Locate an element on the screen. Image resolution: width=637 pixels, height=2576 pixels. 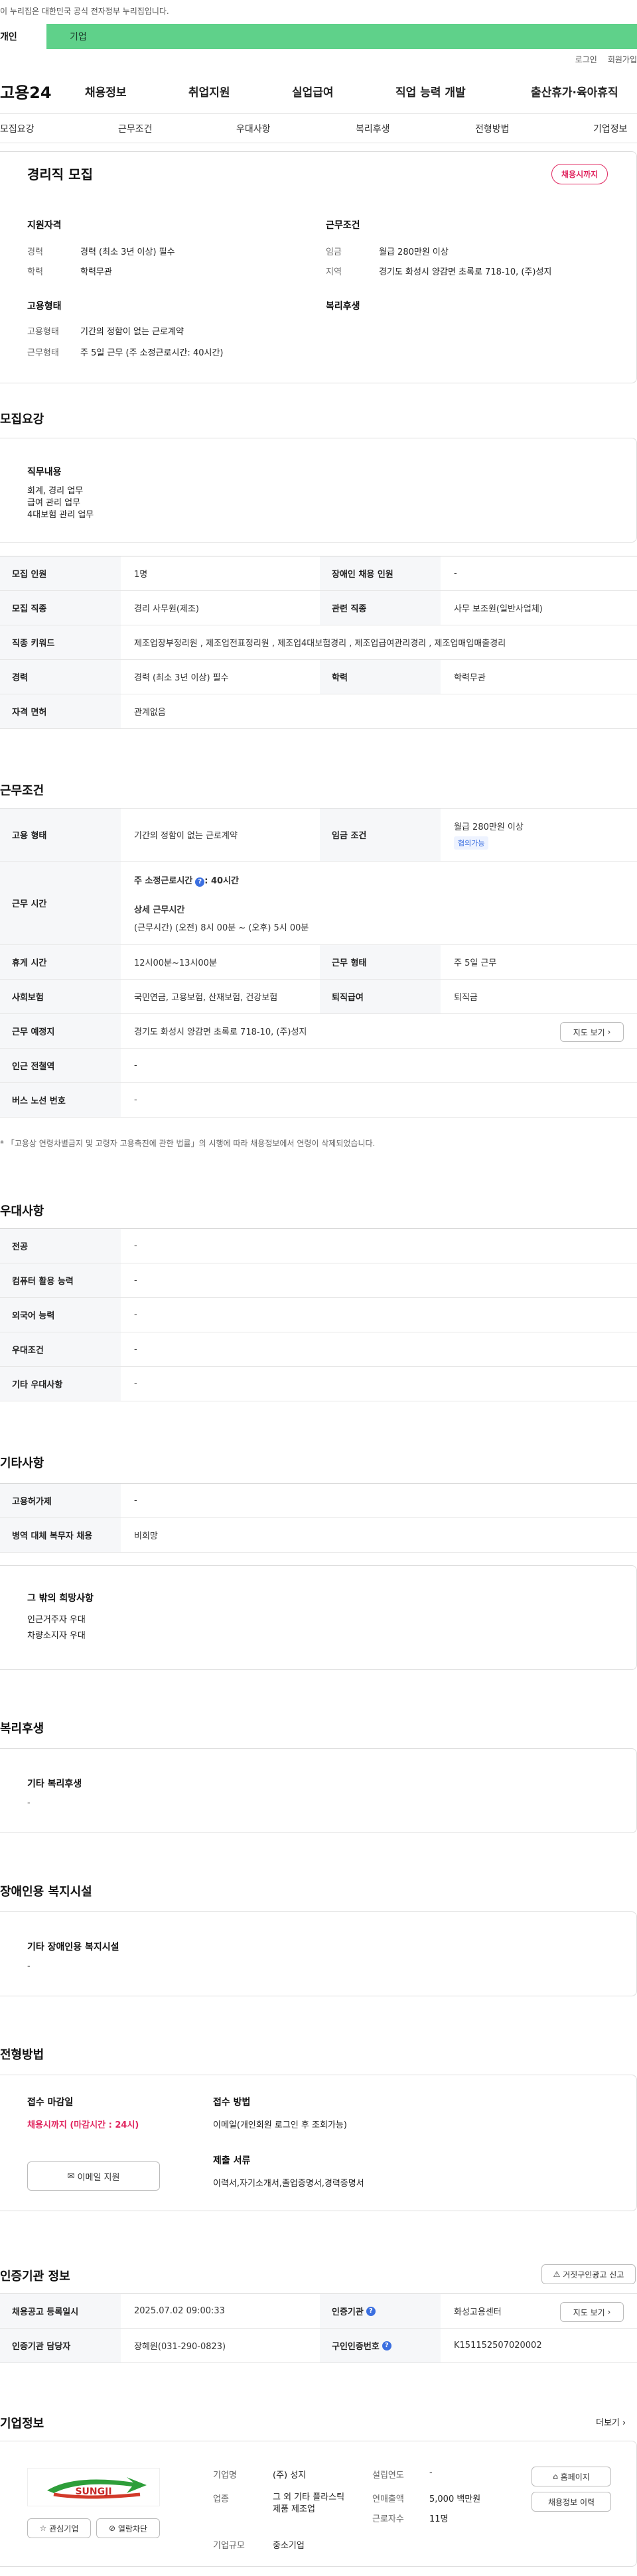
row-value: 관계없음 is located at coordinates (150, 713).